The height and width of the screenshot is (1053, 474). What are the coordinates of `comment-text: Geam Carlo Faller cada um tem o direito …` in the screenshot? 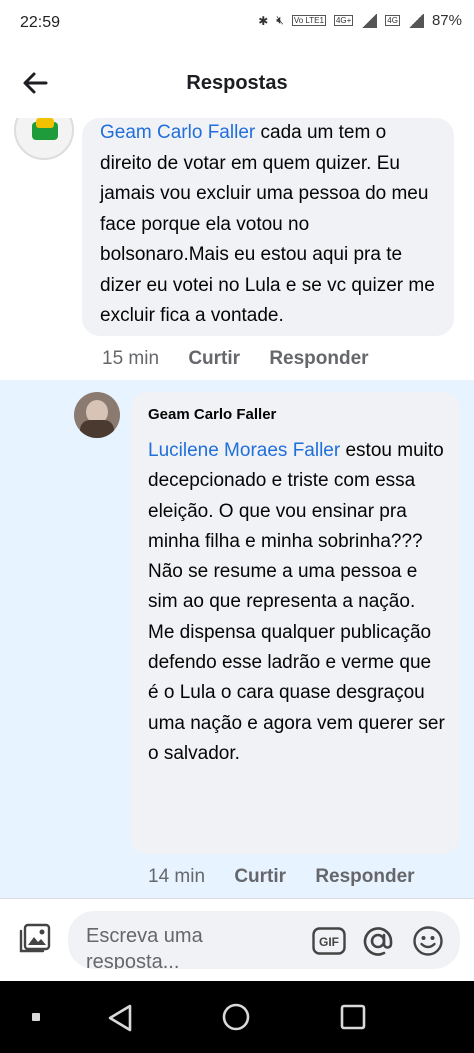 It's located at (270, 225).